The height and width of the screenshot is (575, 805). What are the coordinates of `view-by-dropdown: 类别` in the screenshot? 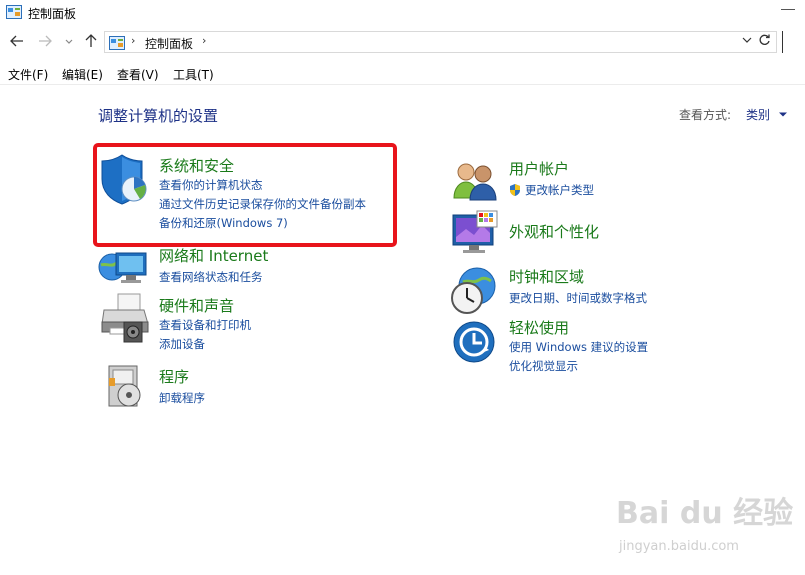 It's located at (767, 114).